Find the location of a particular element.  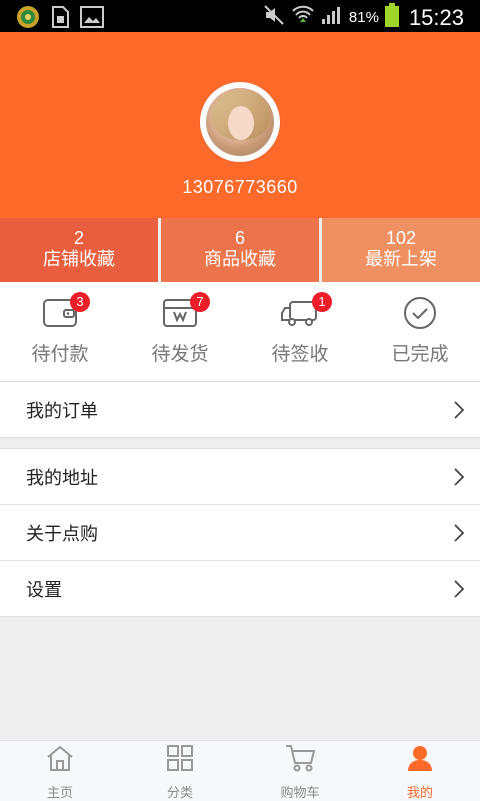

badge-count: 3 is located at coordinates (80, 302).